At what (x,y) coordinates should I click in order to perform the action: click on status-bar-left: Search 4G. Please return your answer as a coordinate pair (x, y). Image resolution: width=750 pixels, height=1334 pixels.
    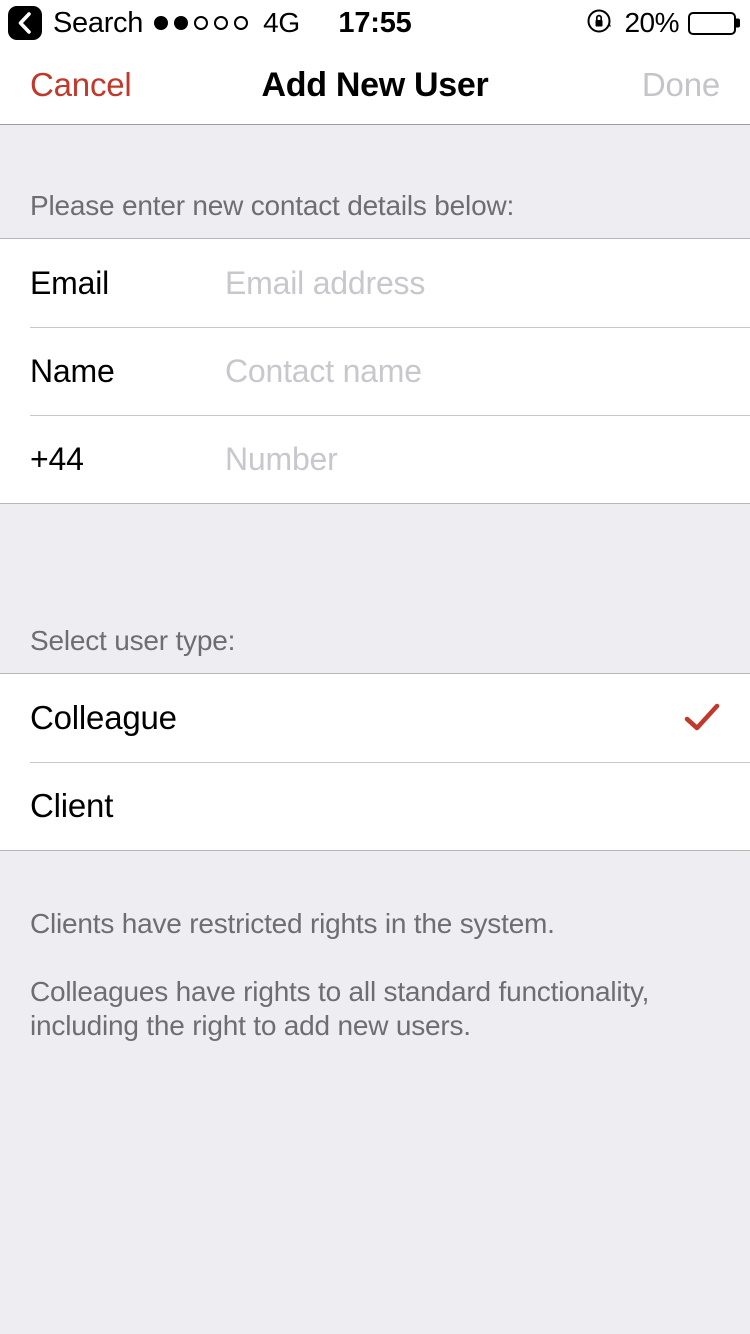
    Looking at the image, I should click on (154, 23).